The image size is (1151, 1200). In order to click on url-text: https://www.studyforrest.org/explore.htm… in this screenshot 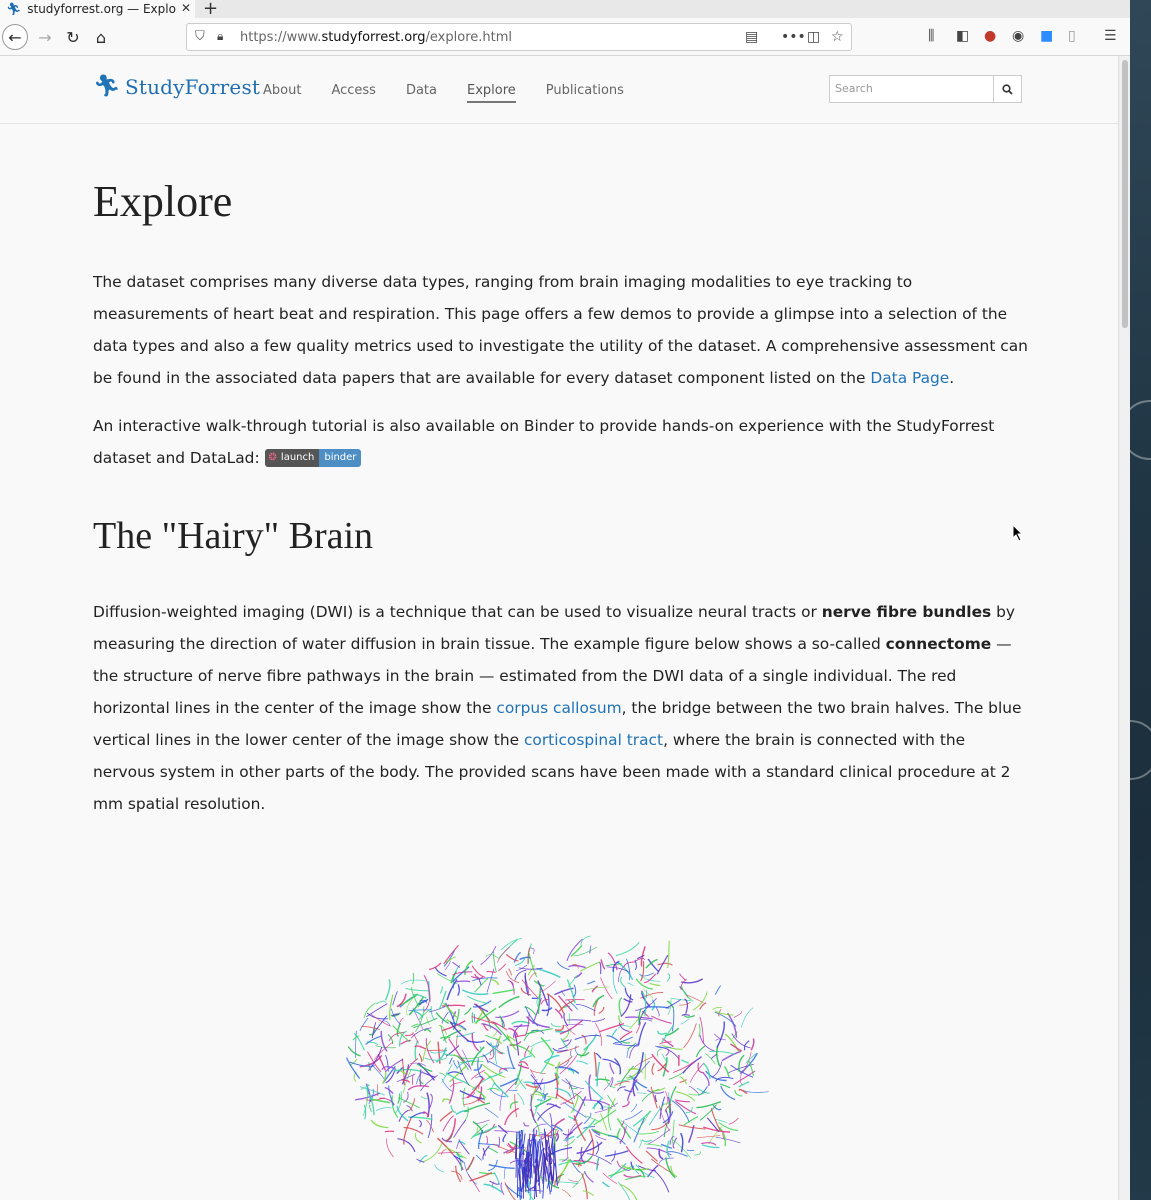, I will do `click(376, 37)`.